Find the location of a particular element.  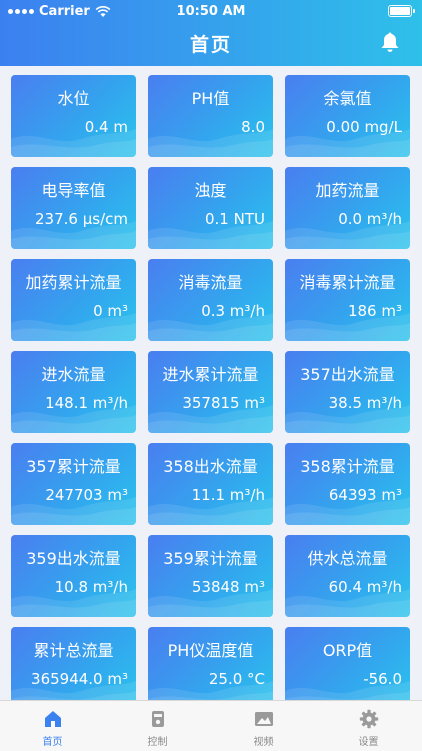

metric-label: 电导率值 is located at coordinates (73, 190).